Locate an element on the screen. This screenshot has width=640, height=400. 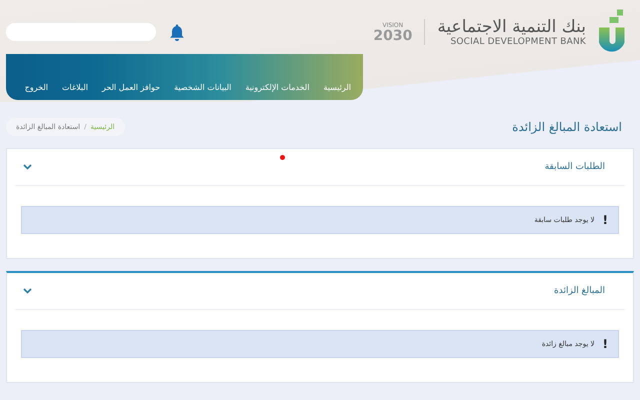
dot-mark is located at coordinates (282, 157).